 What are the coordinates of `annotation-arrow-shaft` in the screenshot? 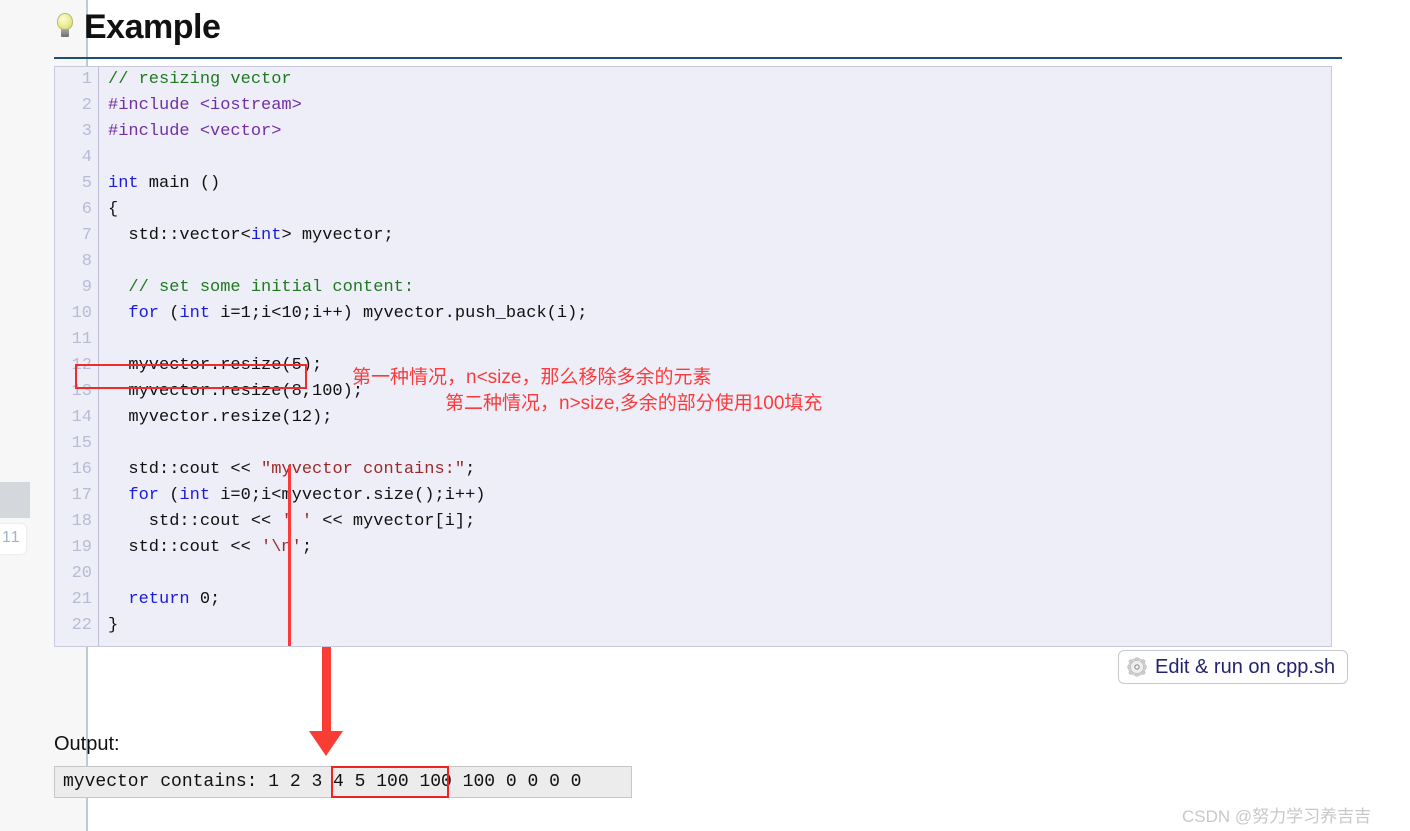 It's located at (326, 693).